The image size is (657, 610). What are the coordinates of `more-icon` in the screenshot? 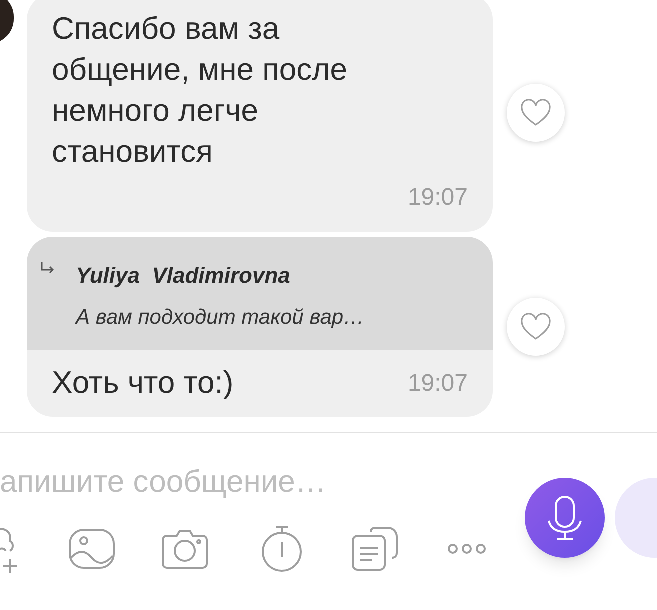 It's located at (467, 549).